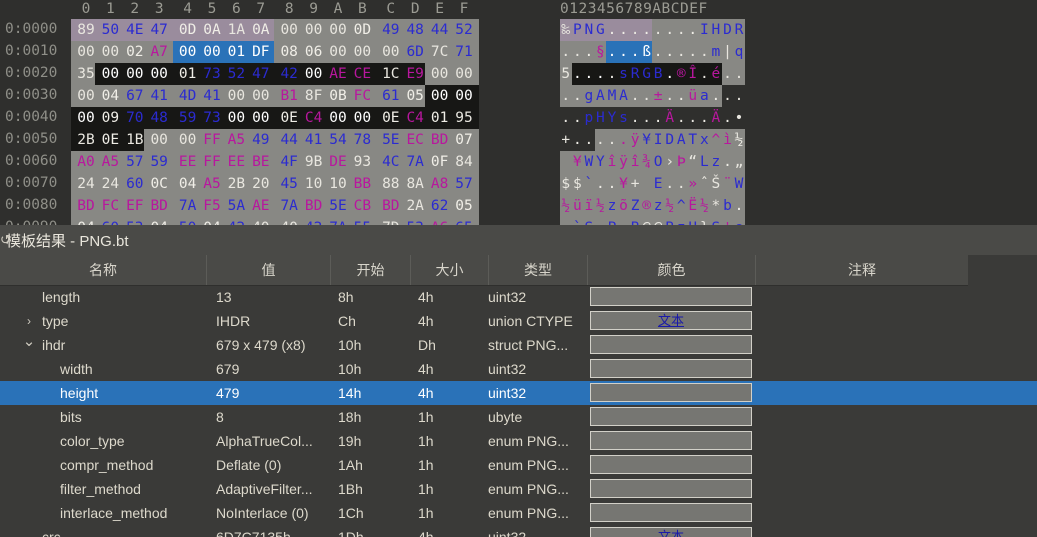  I want to click on hex-byte-cell: 57, so click(135, 162).